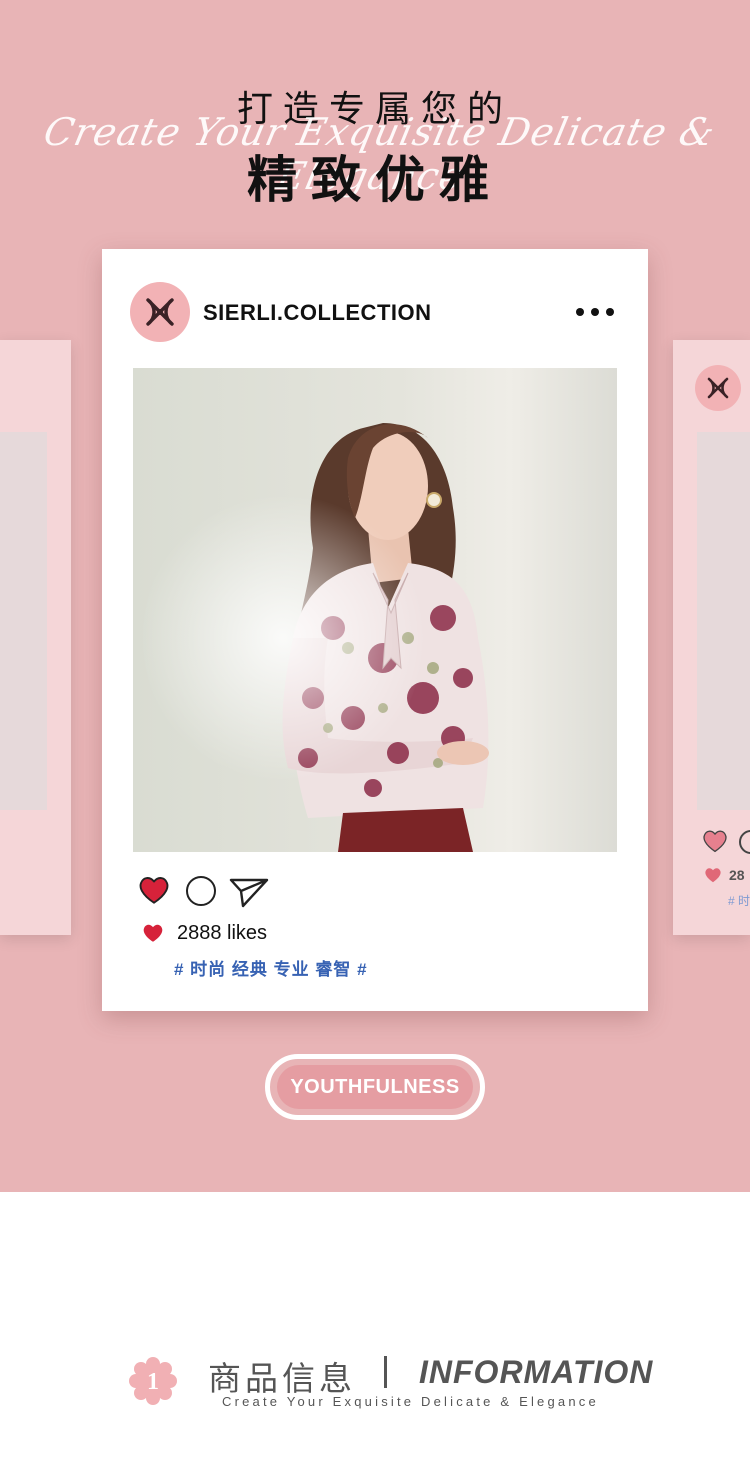 The height and width of the screenshot is (1461, 750). I want to click on account-name: SIERLI.COLLECTION, so click(317, 313).